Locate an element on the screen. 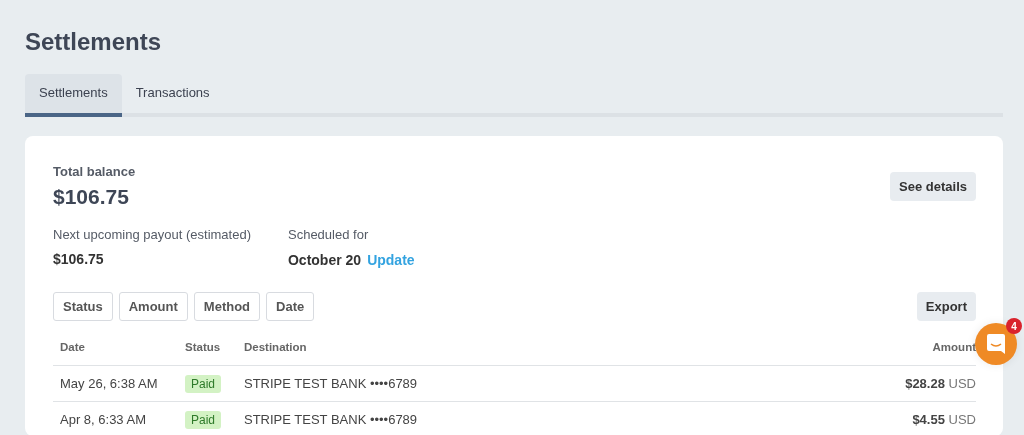 This screenshot has width=1024, height=435. balance-label: Total balance is located at coordinates (94, 171).